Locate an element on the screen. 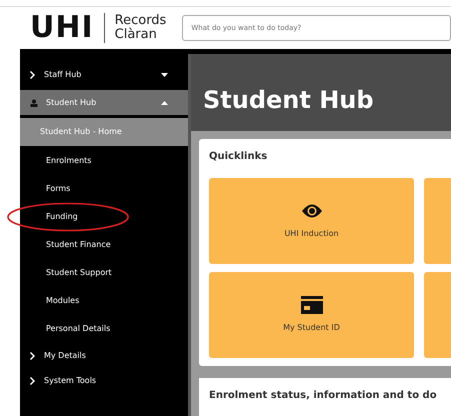  card-title: Enrolment status, information and to do is located at coordinates (325, 397).